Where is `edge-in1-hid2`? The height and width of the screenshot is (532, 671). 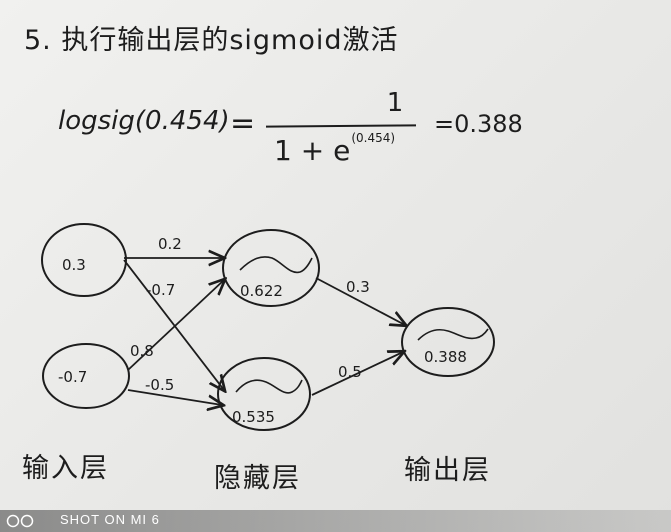
edge-in1-hid2 is located at coordinates (173, 324).